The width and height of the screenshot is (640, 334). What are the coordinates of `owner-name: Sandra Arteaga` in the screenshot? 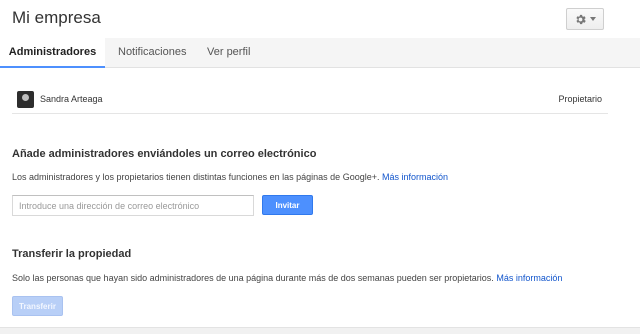 It's located at (71, 99).